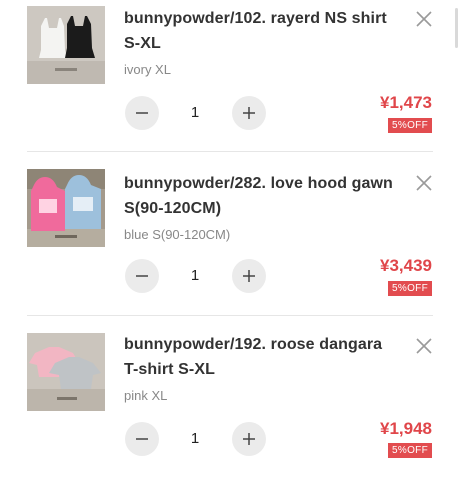  Describe the element at coordinates (147, 69) in the screenshot. I see `product-variant: ivory XL` at that location.